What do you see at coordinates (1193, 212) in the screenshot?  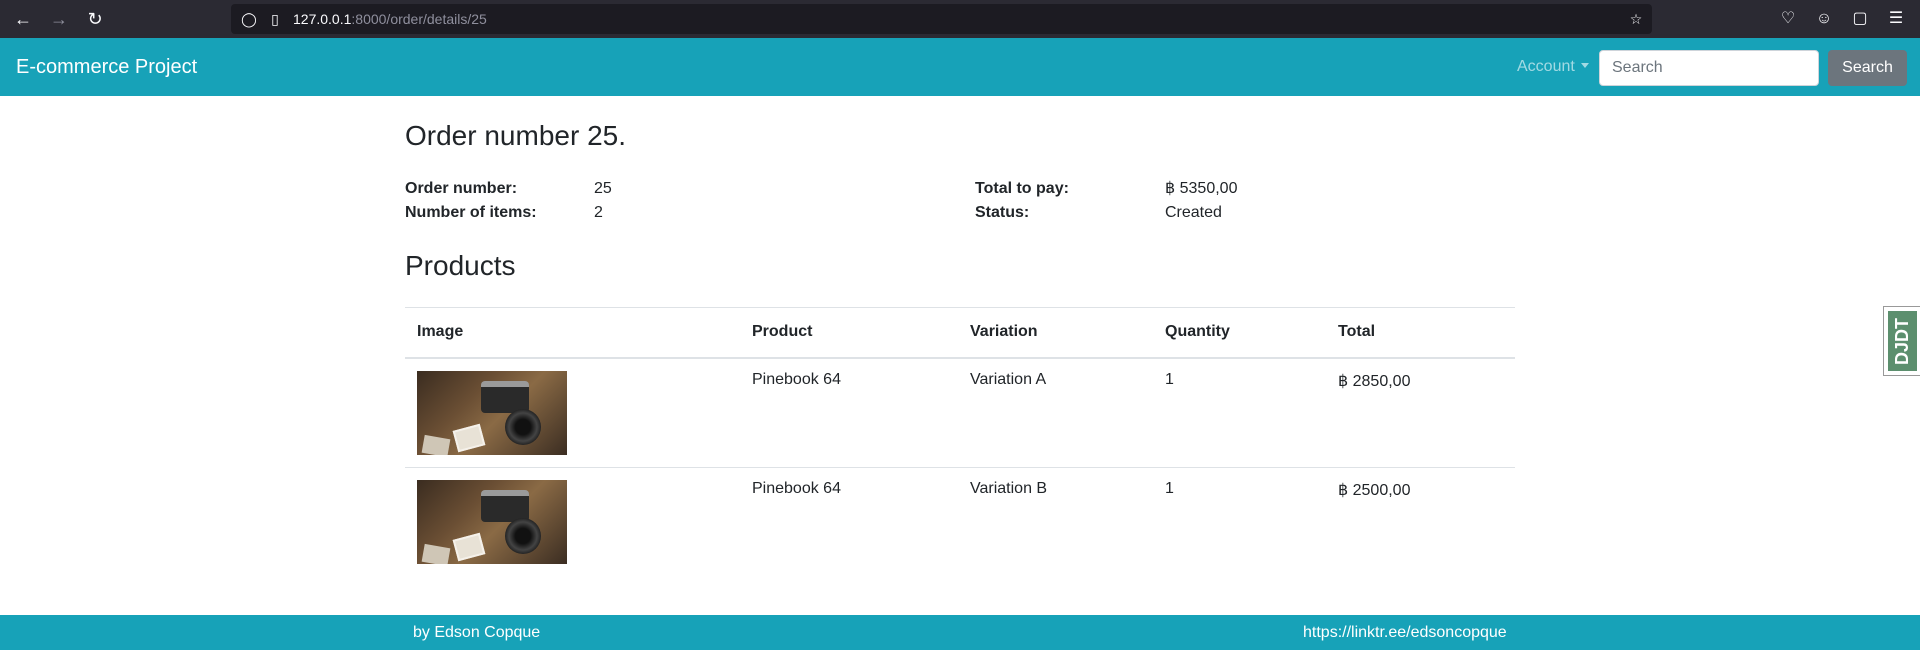 I see `status-value: Created` at bounding box center [1193, 212].